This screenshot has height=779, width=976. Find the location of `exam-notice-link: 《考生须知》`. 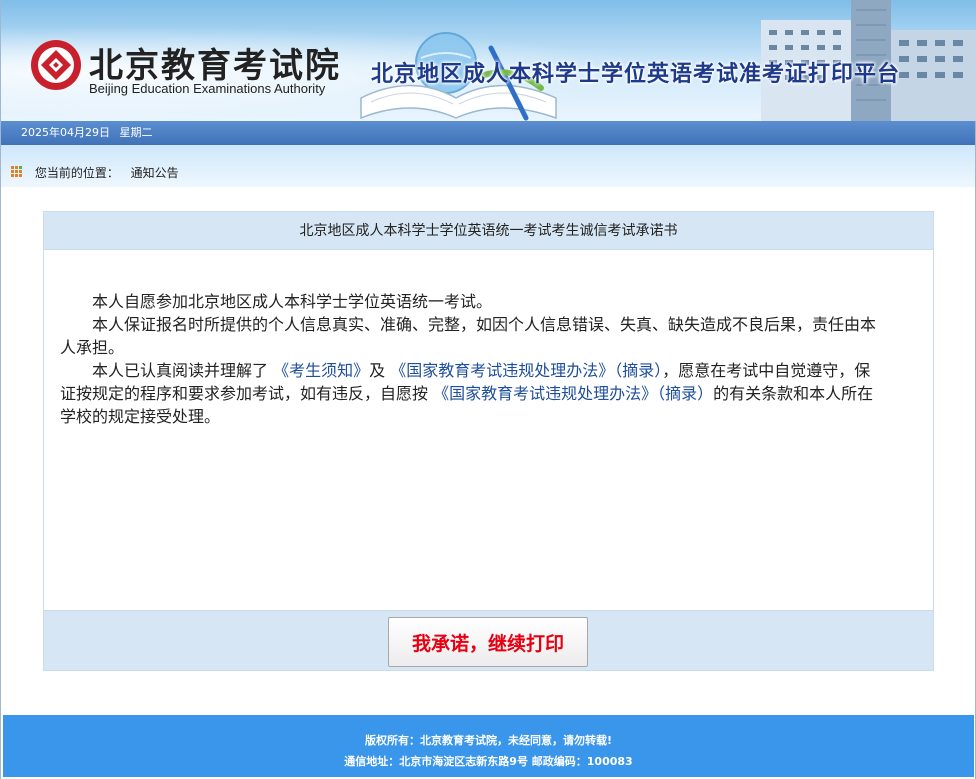

exam-notice-link: 《考生须知》 is located at coordinates (321, 370).